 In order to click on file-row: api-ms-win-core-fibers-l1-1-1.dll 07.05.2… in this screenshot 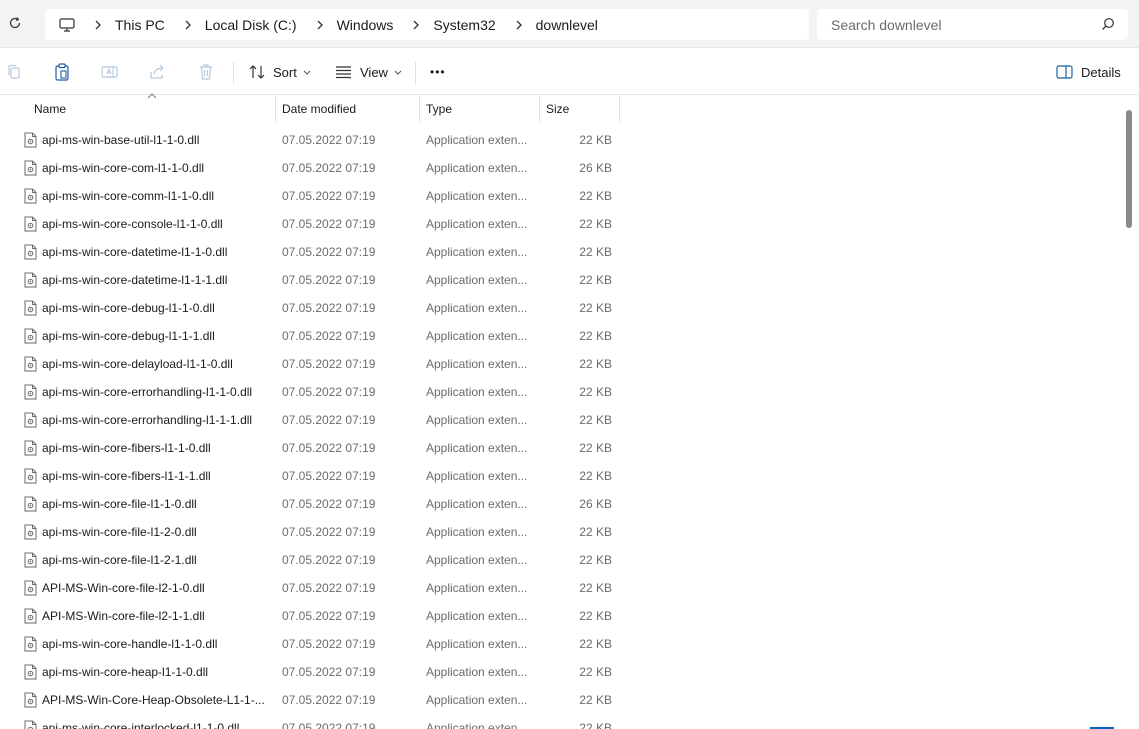, I will do `click(560, 476)`.